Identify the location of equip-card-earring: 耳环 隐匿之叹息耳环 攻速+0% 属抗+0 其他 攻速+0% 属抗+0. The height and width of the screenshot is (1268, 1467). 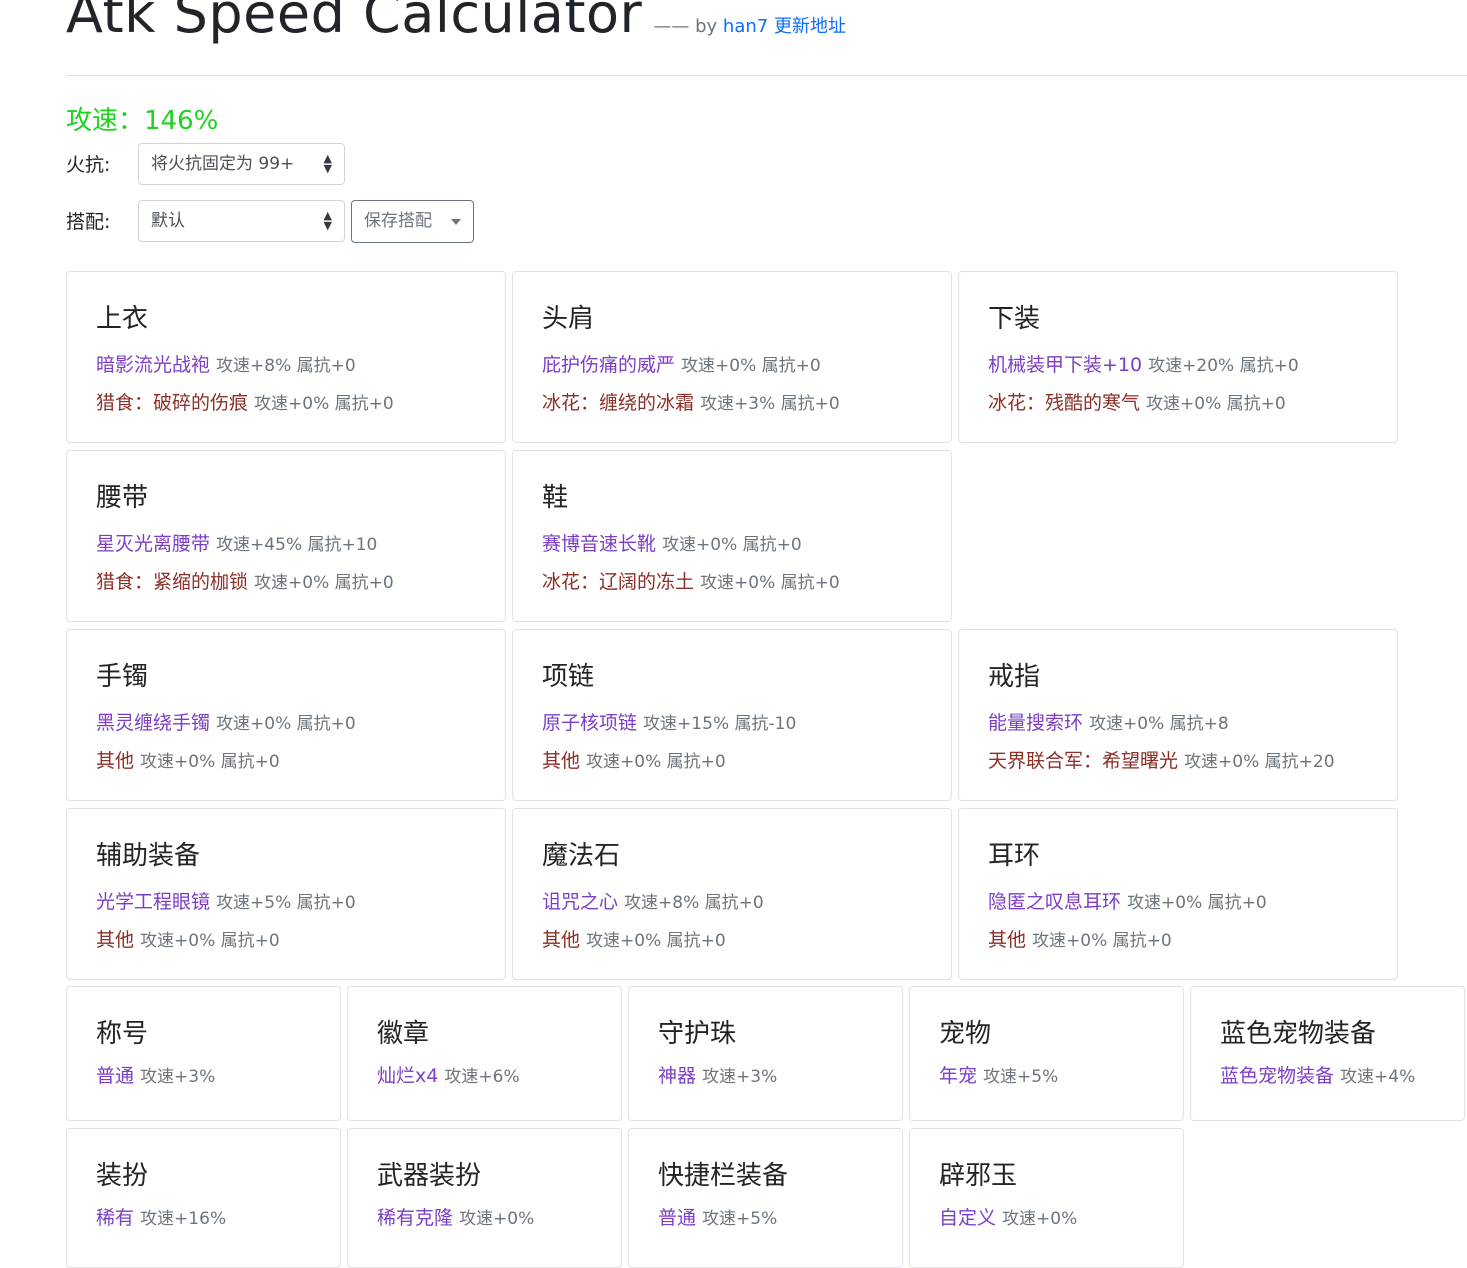
(1178, 894).